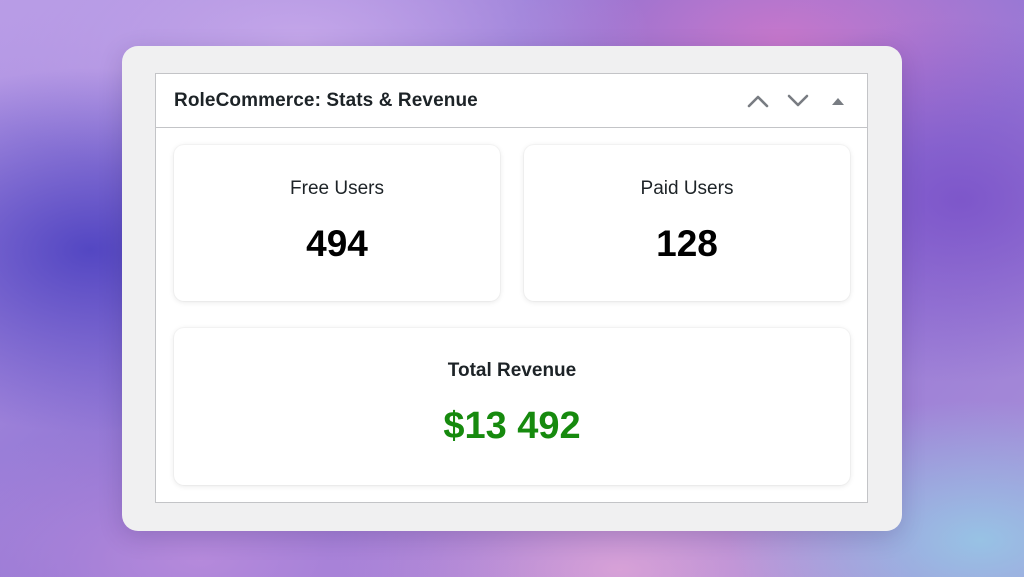  Describe the element at coordinates (326, 100) in the screenshot. I see `widget-title: RoleCommerce: Stats & Revenue` at that location.